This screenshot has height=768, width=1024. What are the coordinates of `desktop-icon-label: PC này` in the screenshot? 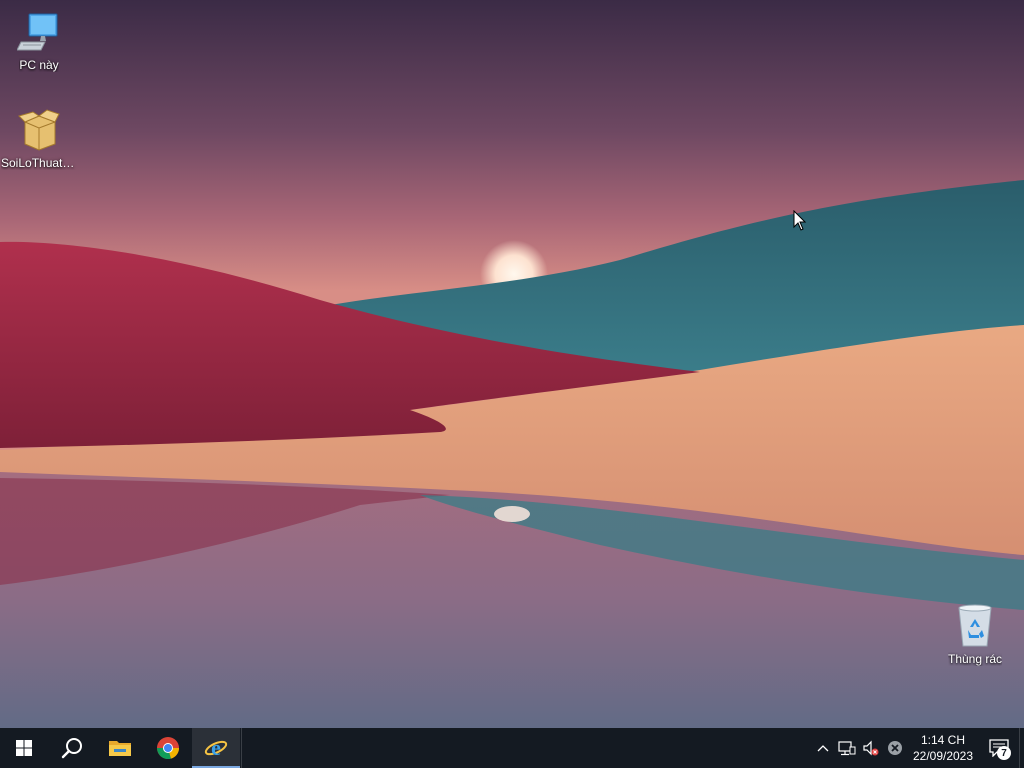 It's located at (39, 65).